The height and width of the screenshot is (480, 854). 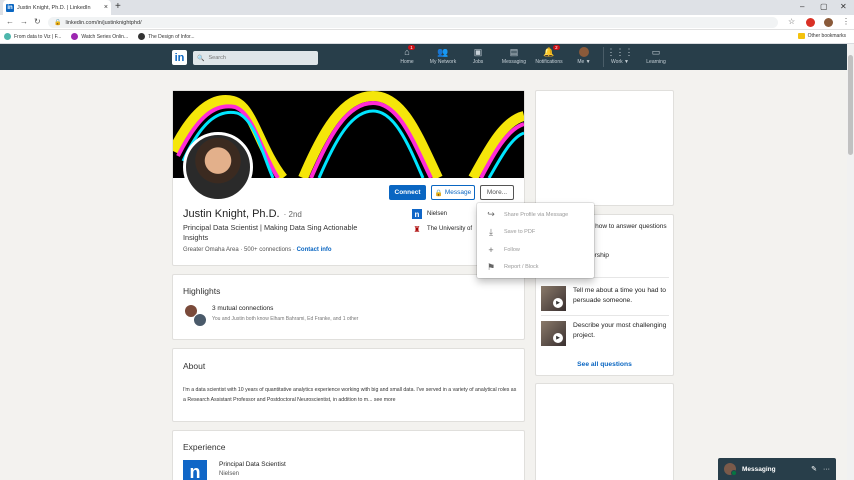 I want to click on connect-button: Connect, so click(x=407, y=192).